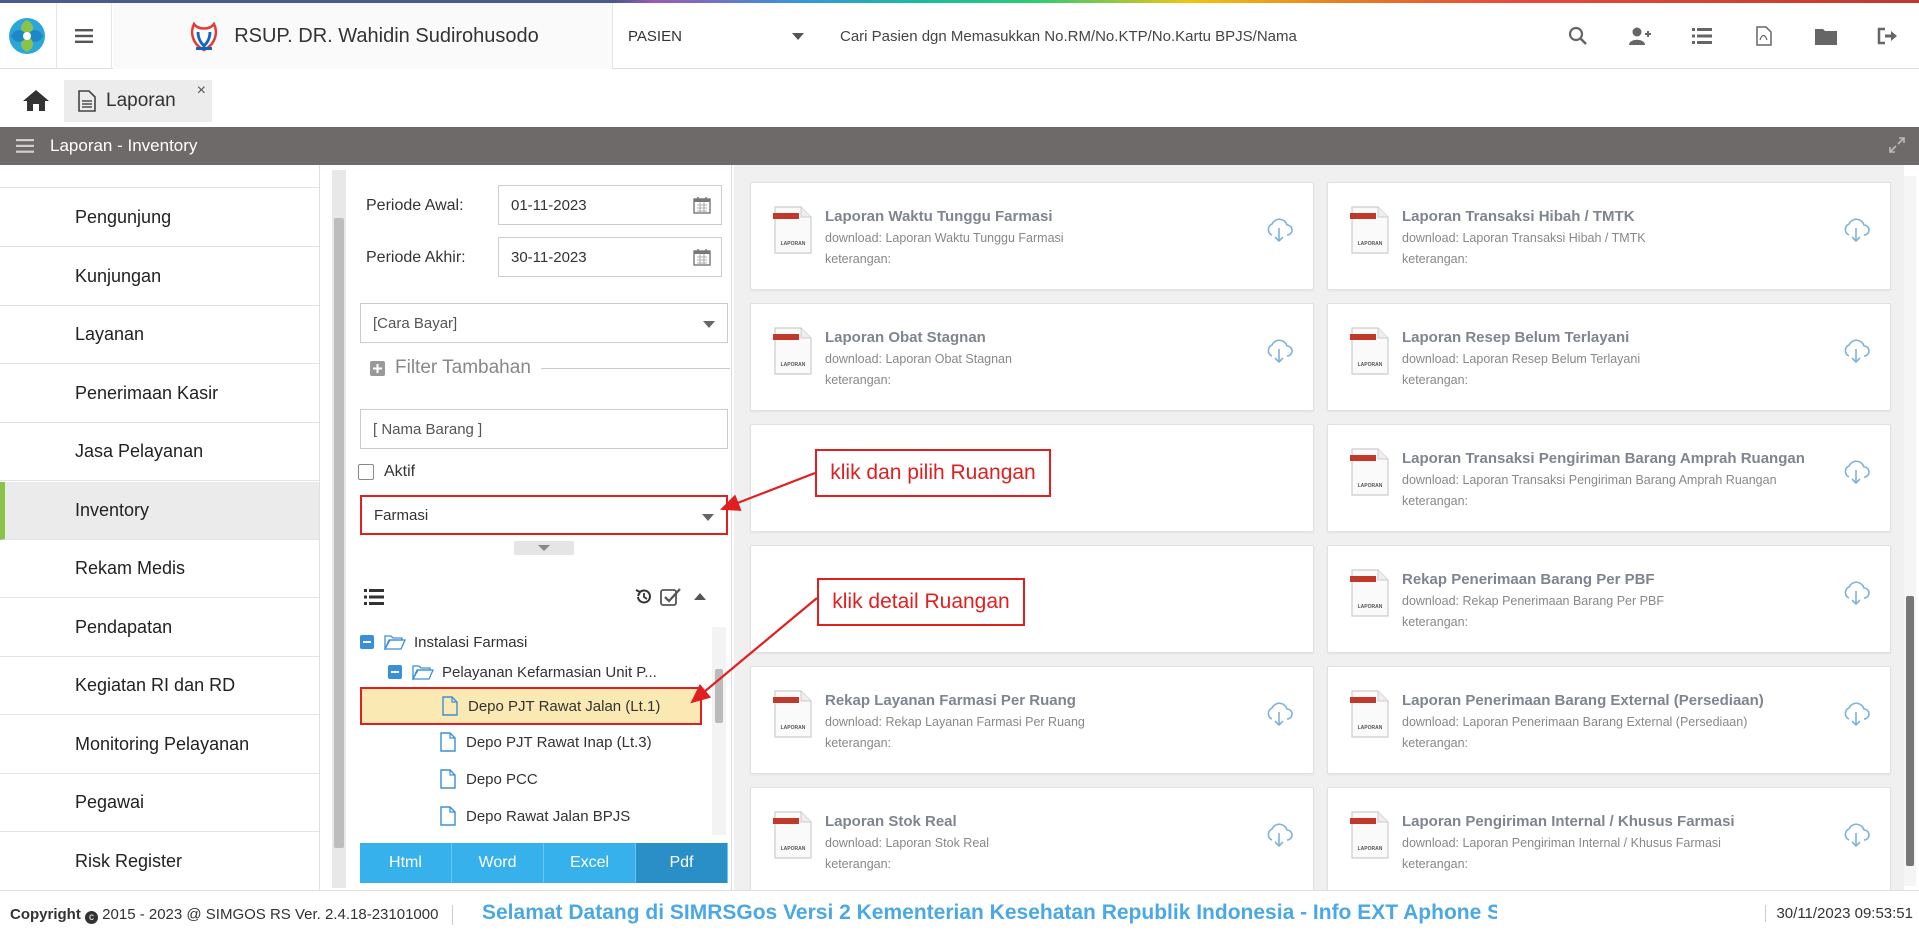 The image size is (1919, 938). What do you see at coordinates (1839, 913) in the screenshot?
I see `clock: 30/11/2023 09:53:51` at bounding box center [1839, 913].